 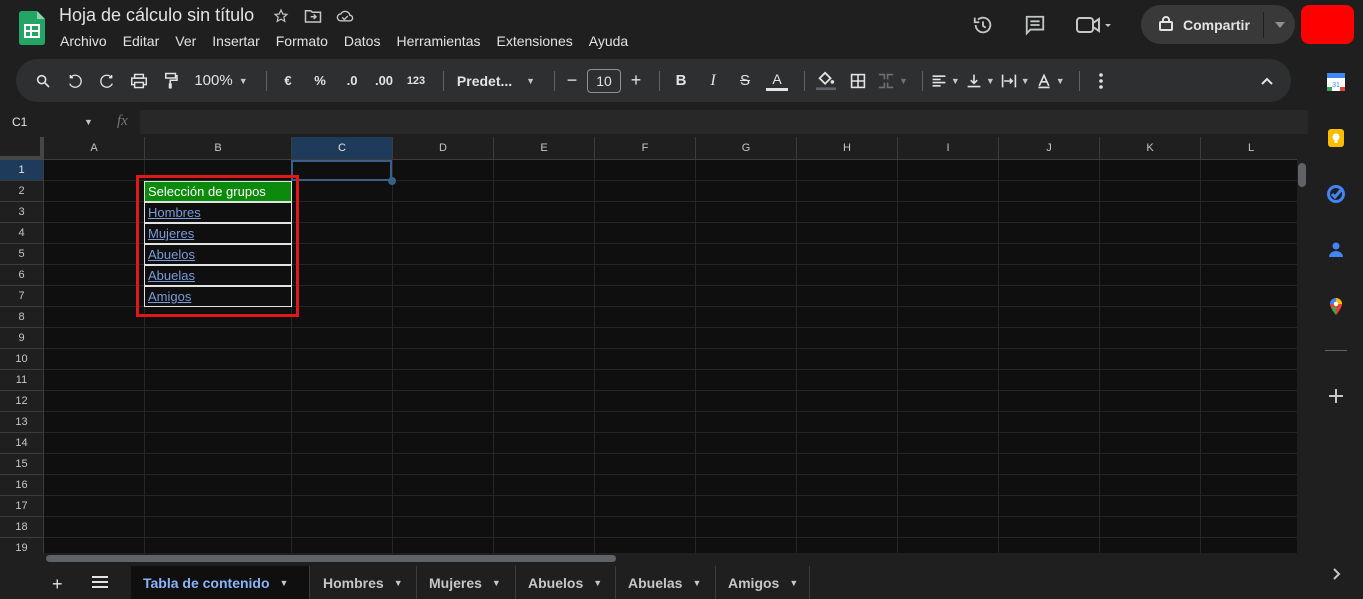 I want to click on decrease-decimals-button: .0, so click(x=352, y=81).